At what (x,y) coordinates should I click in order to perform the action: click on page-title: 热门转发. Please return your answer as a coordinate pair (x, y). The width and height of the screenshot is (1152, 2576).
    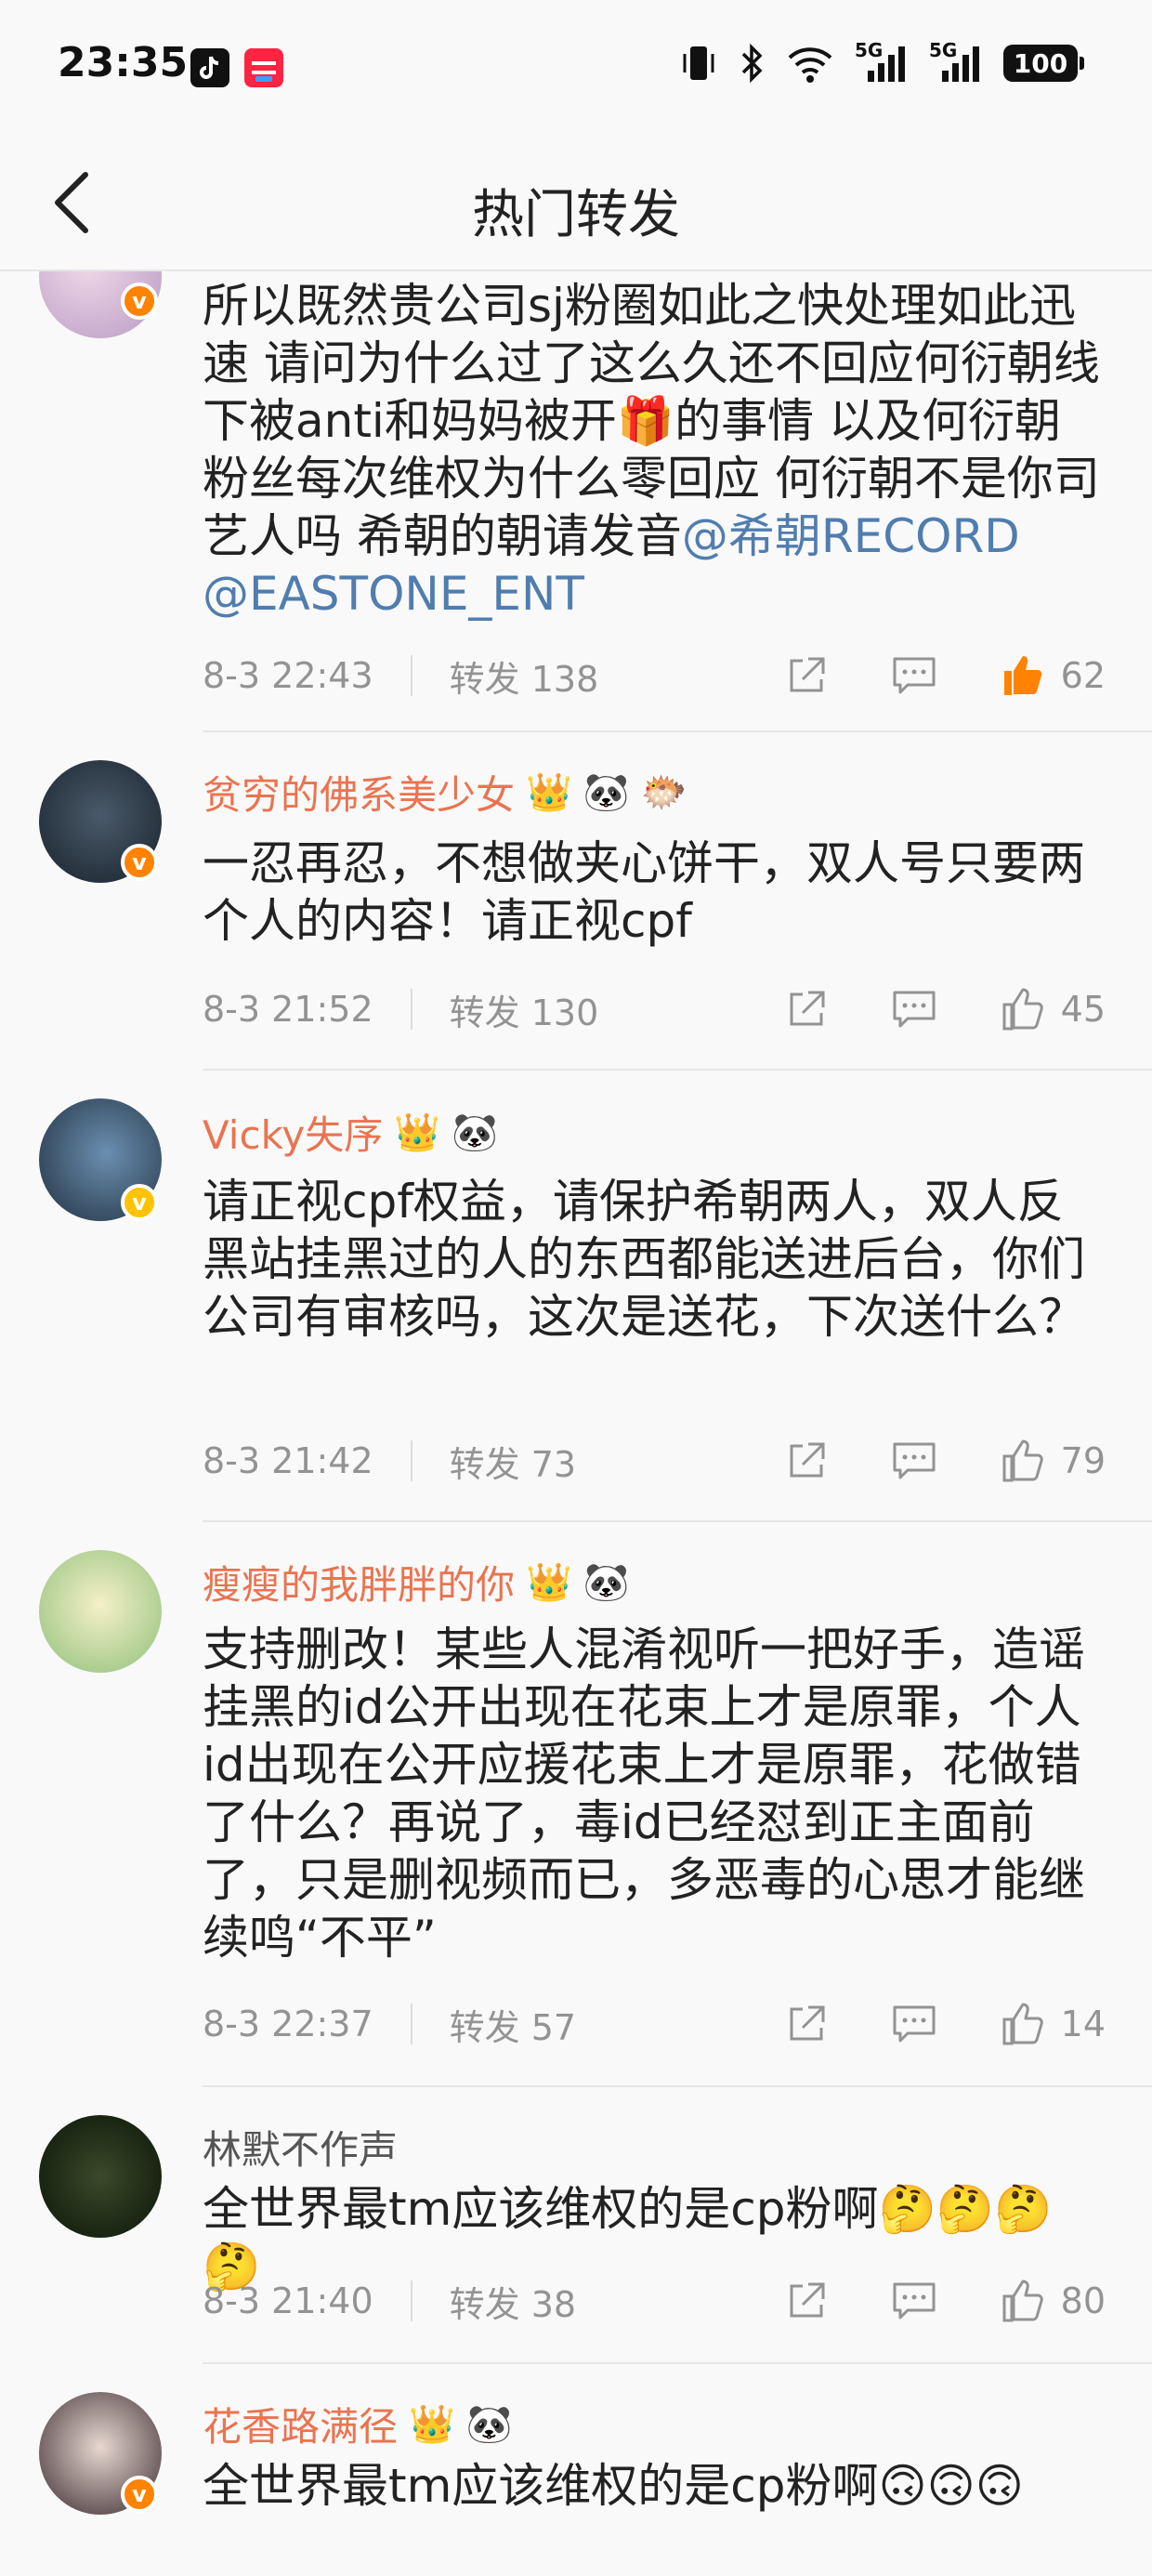
    Looking at the image, I should click on (576, 215).